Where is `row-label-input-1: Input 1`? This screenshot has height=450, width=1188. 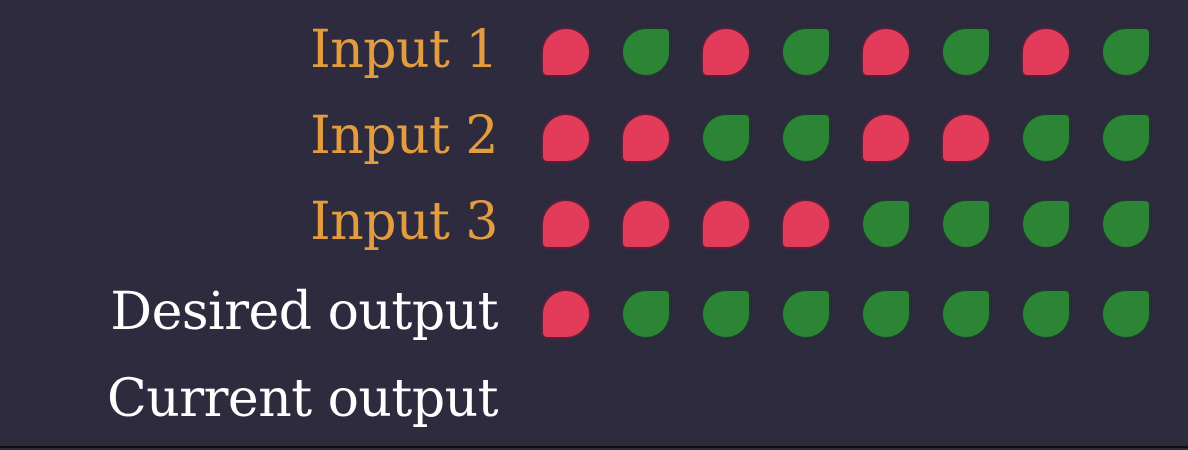
row-label-input-1: Input 1 is located at coordinates (404, 49).